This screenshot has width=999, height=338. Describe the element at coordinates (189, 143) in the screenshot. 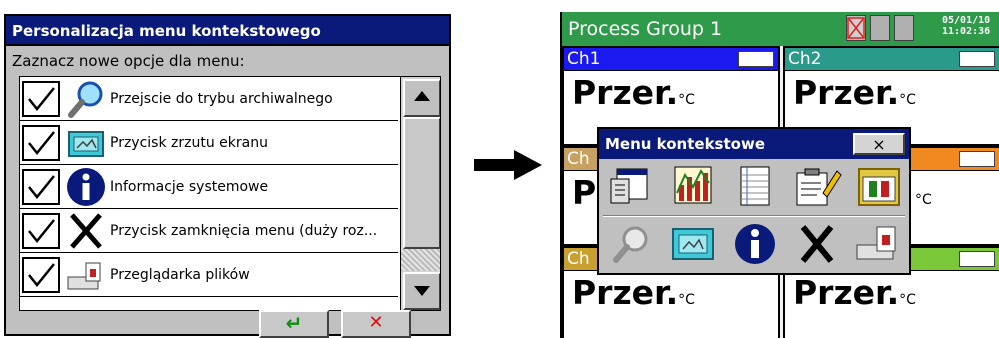

I see `option-label: Przycisk zrzutu ekranu` at that location.